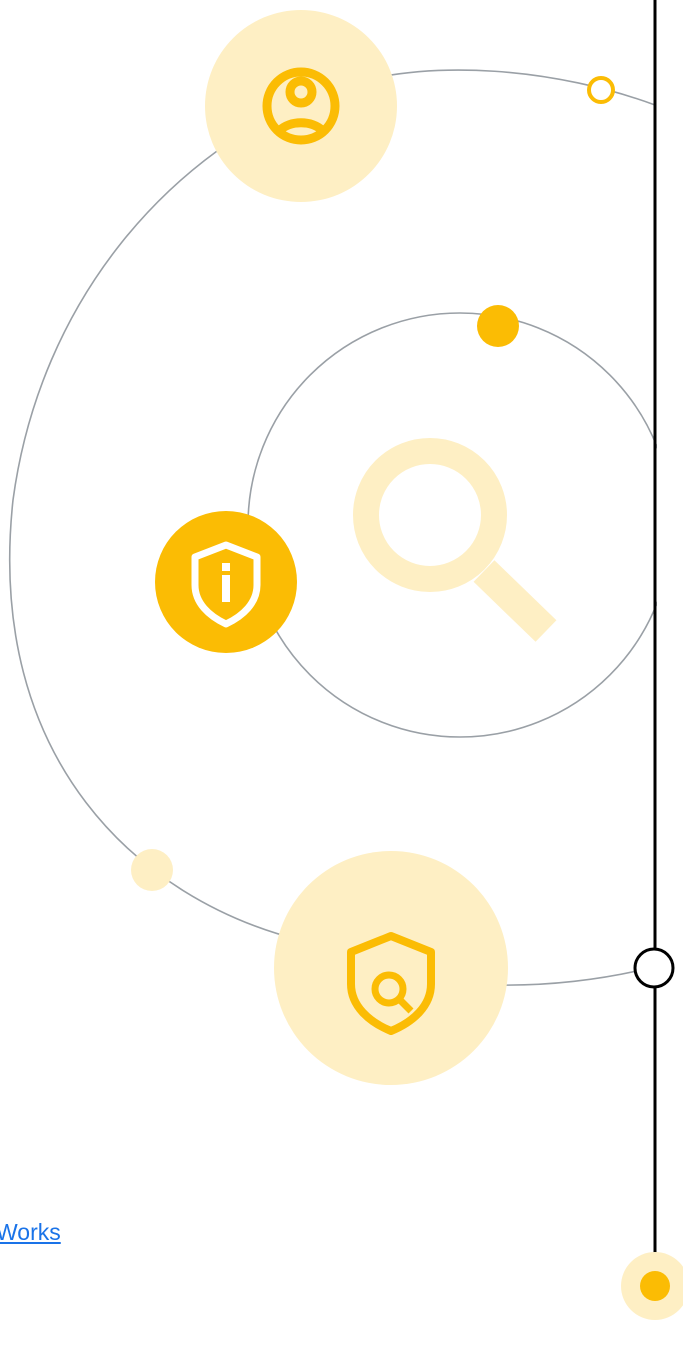 This screenshot has width=683, height=1347. I want to click on accent-dot, so click(498, 326).